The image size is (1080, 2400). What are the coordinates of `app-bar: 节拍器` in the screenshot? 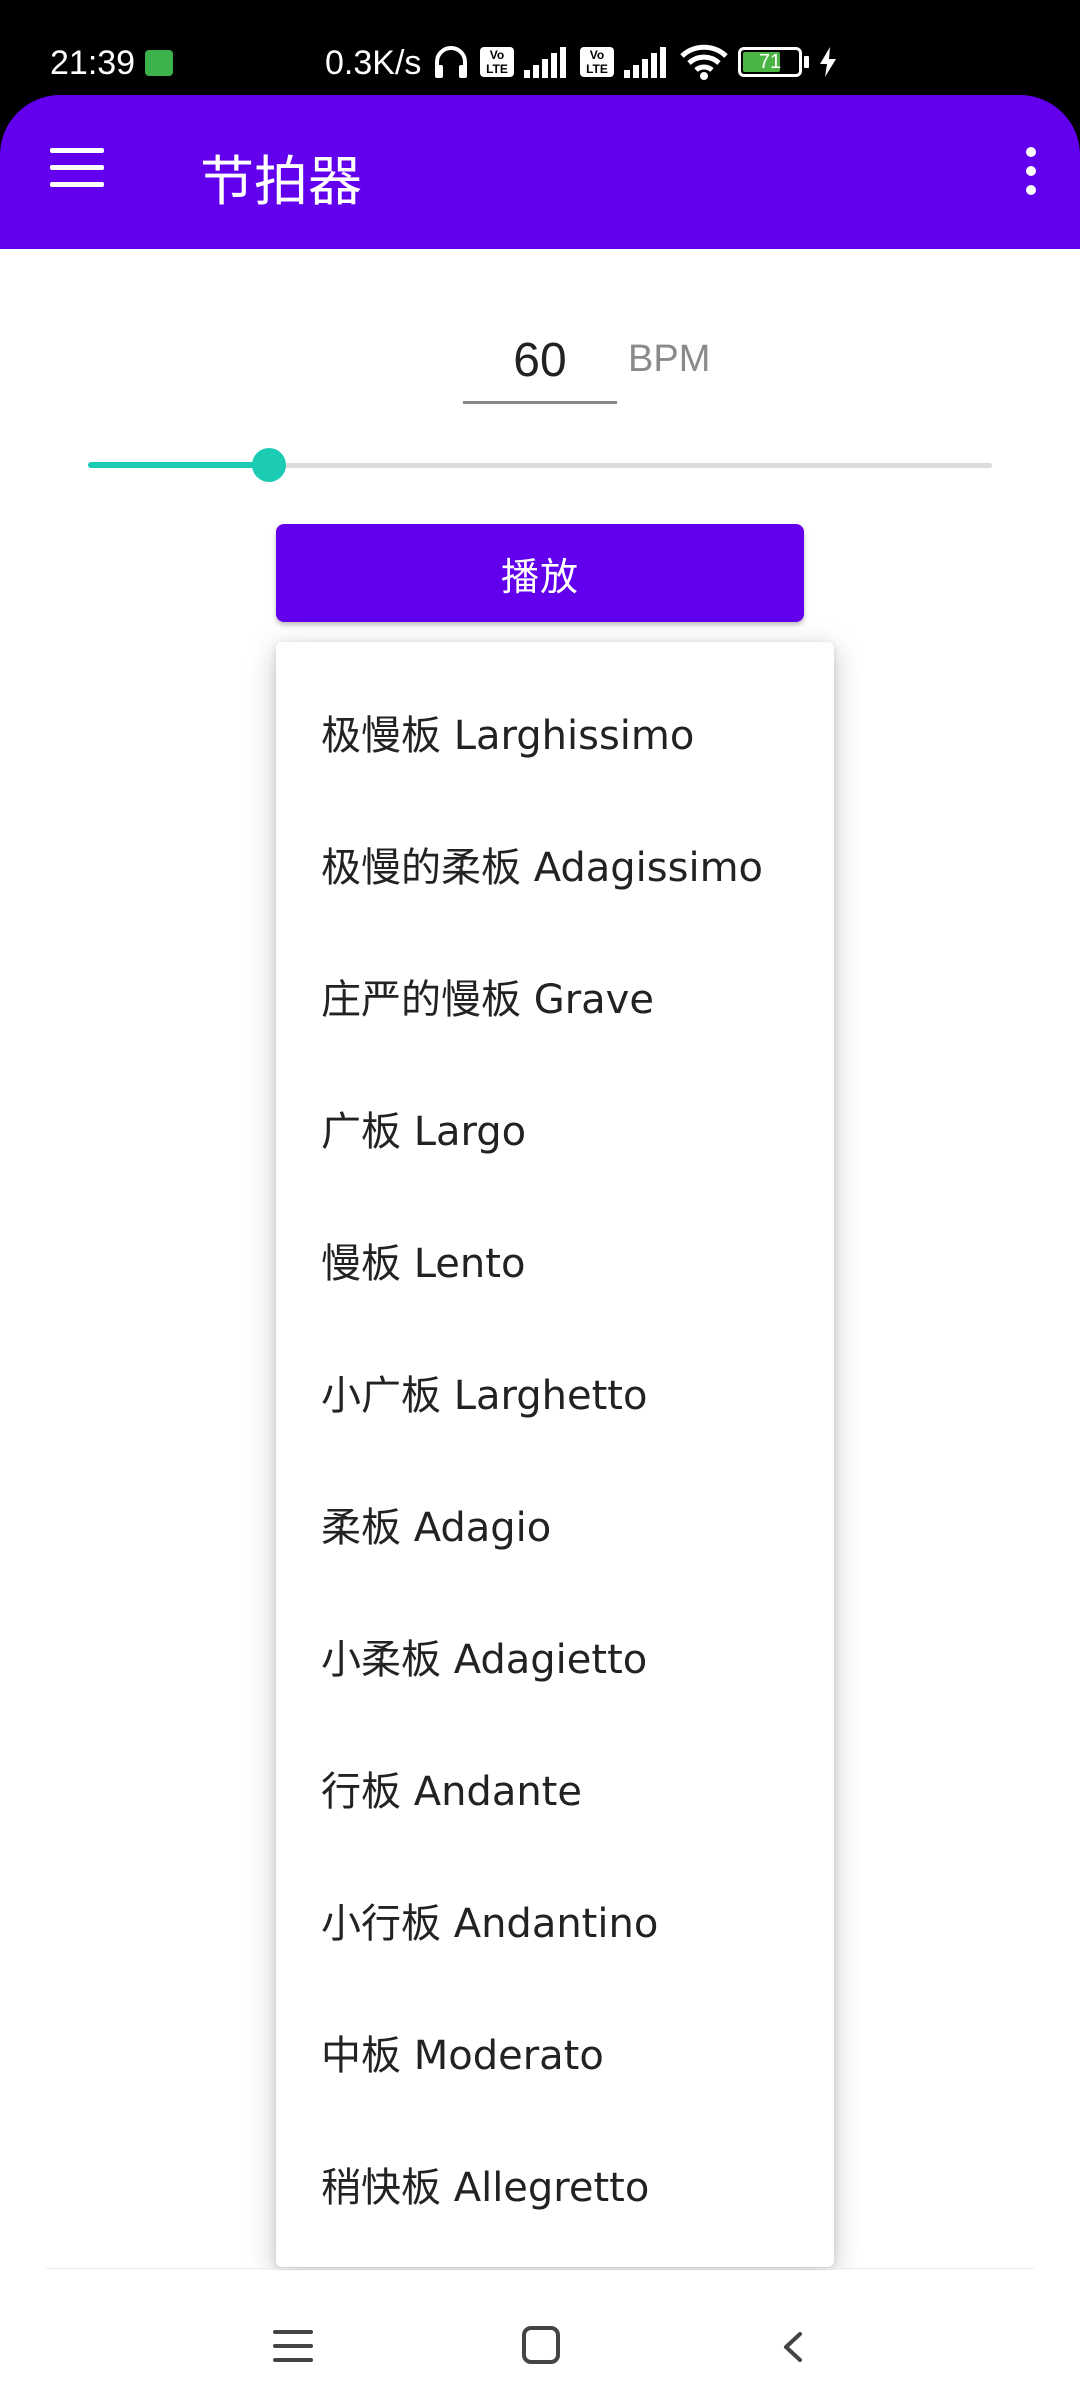 It's located at (540, 172).